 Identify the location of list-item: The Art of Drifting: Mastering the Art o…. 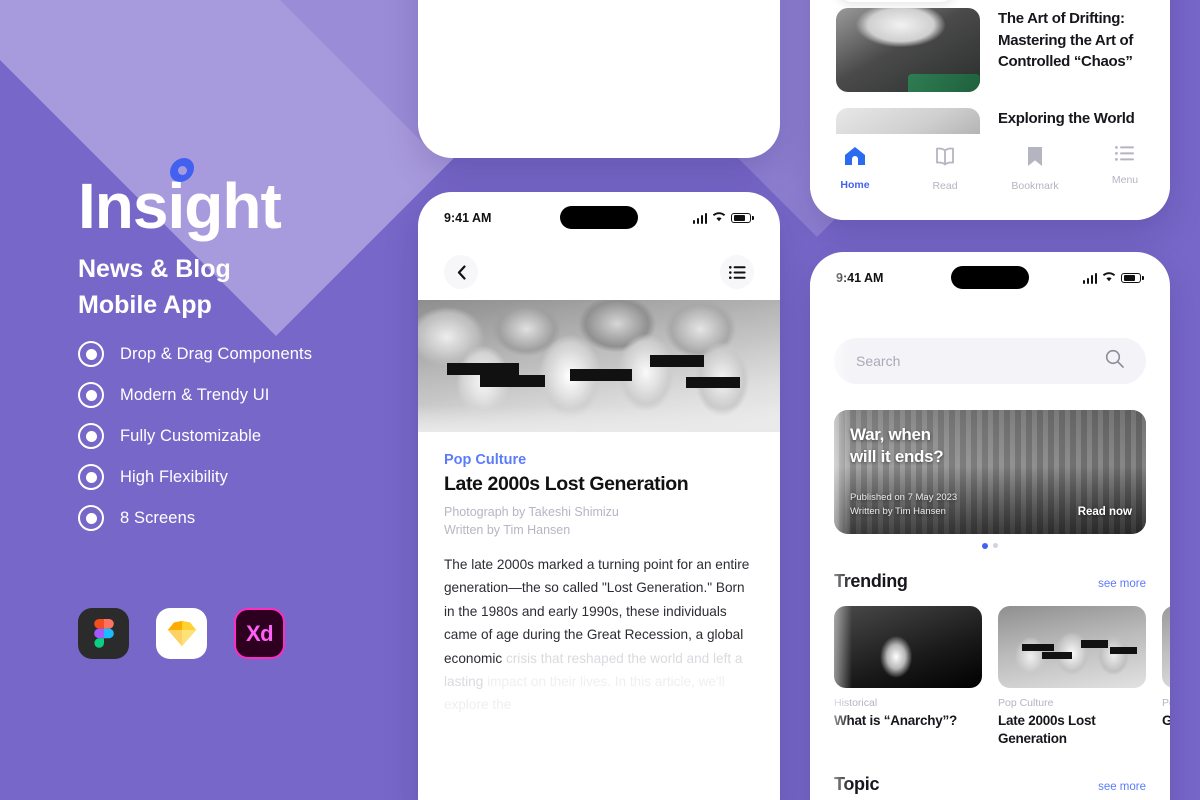
(990, 50).